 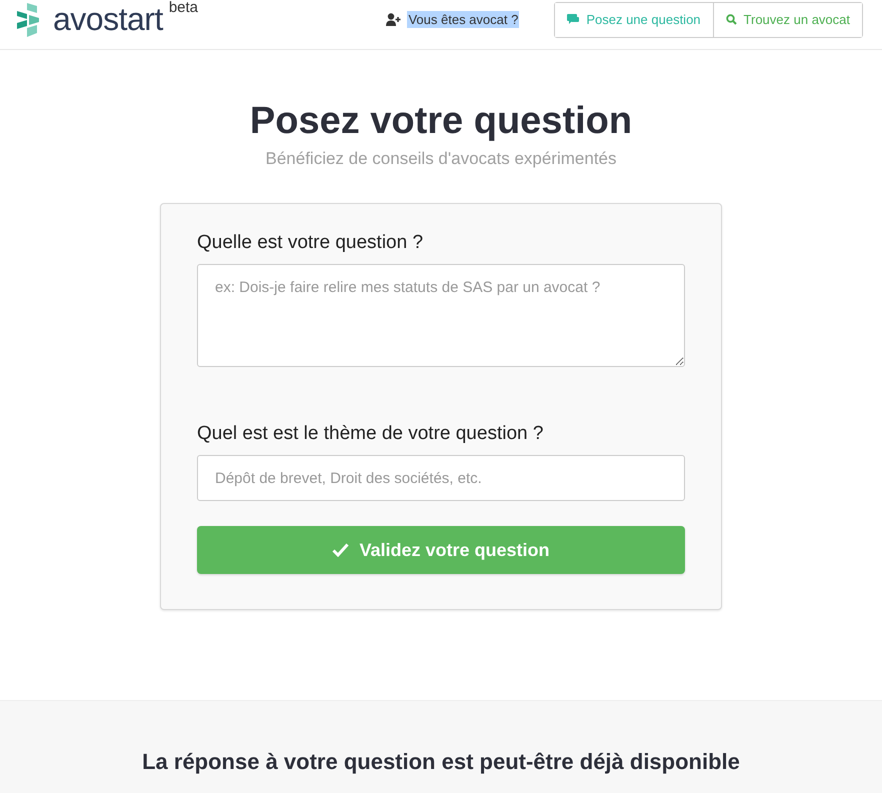 What do you see at coordinates (394, 19) in the screenshot?
I see `add-user-icon` at bounding box center [394, 19].